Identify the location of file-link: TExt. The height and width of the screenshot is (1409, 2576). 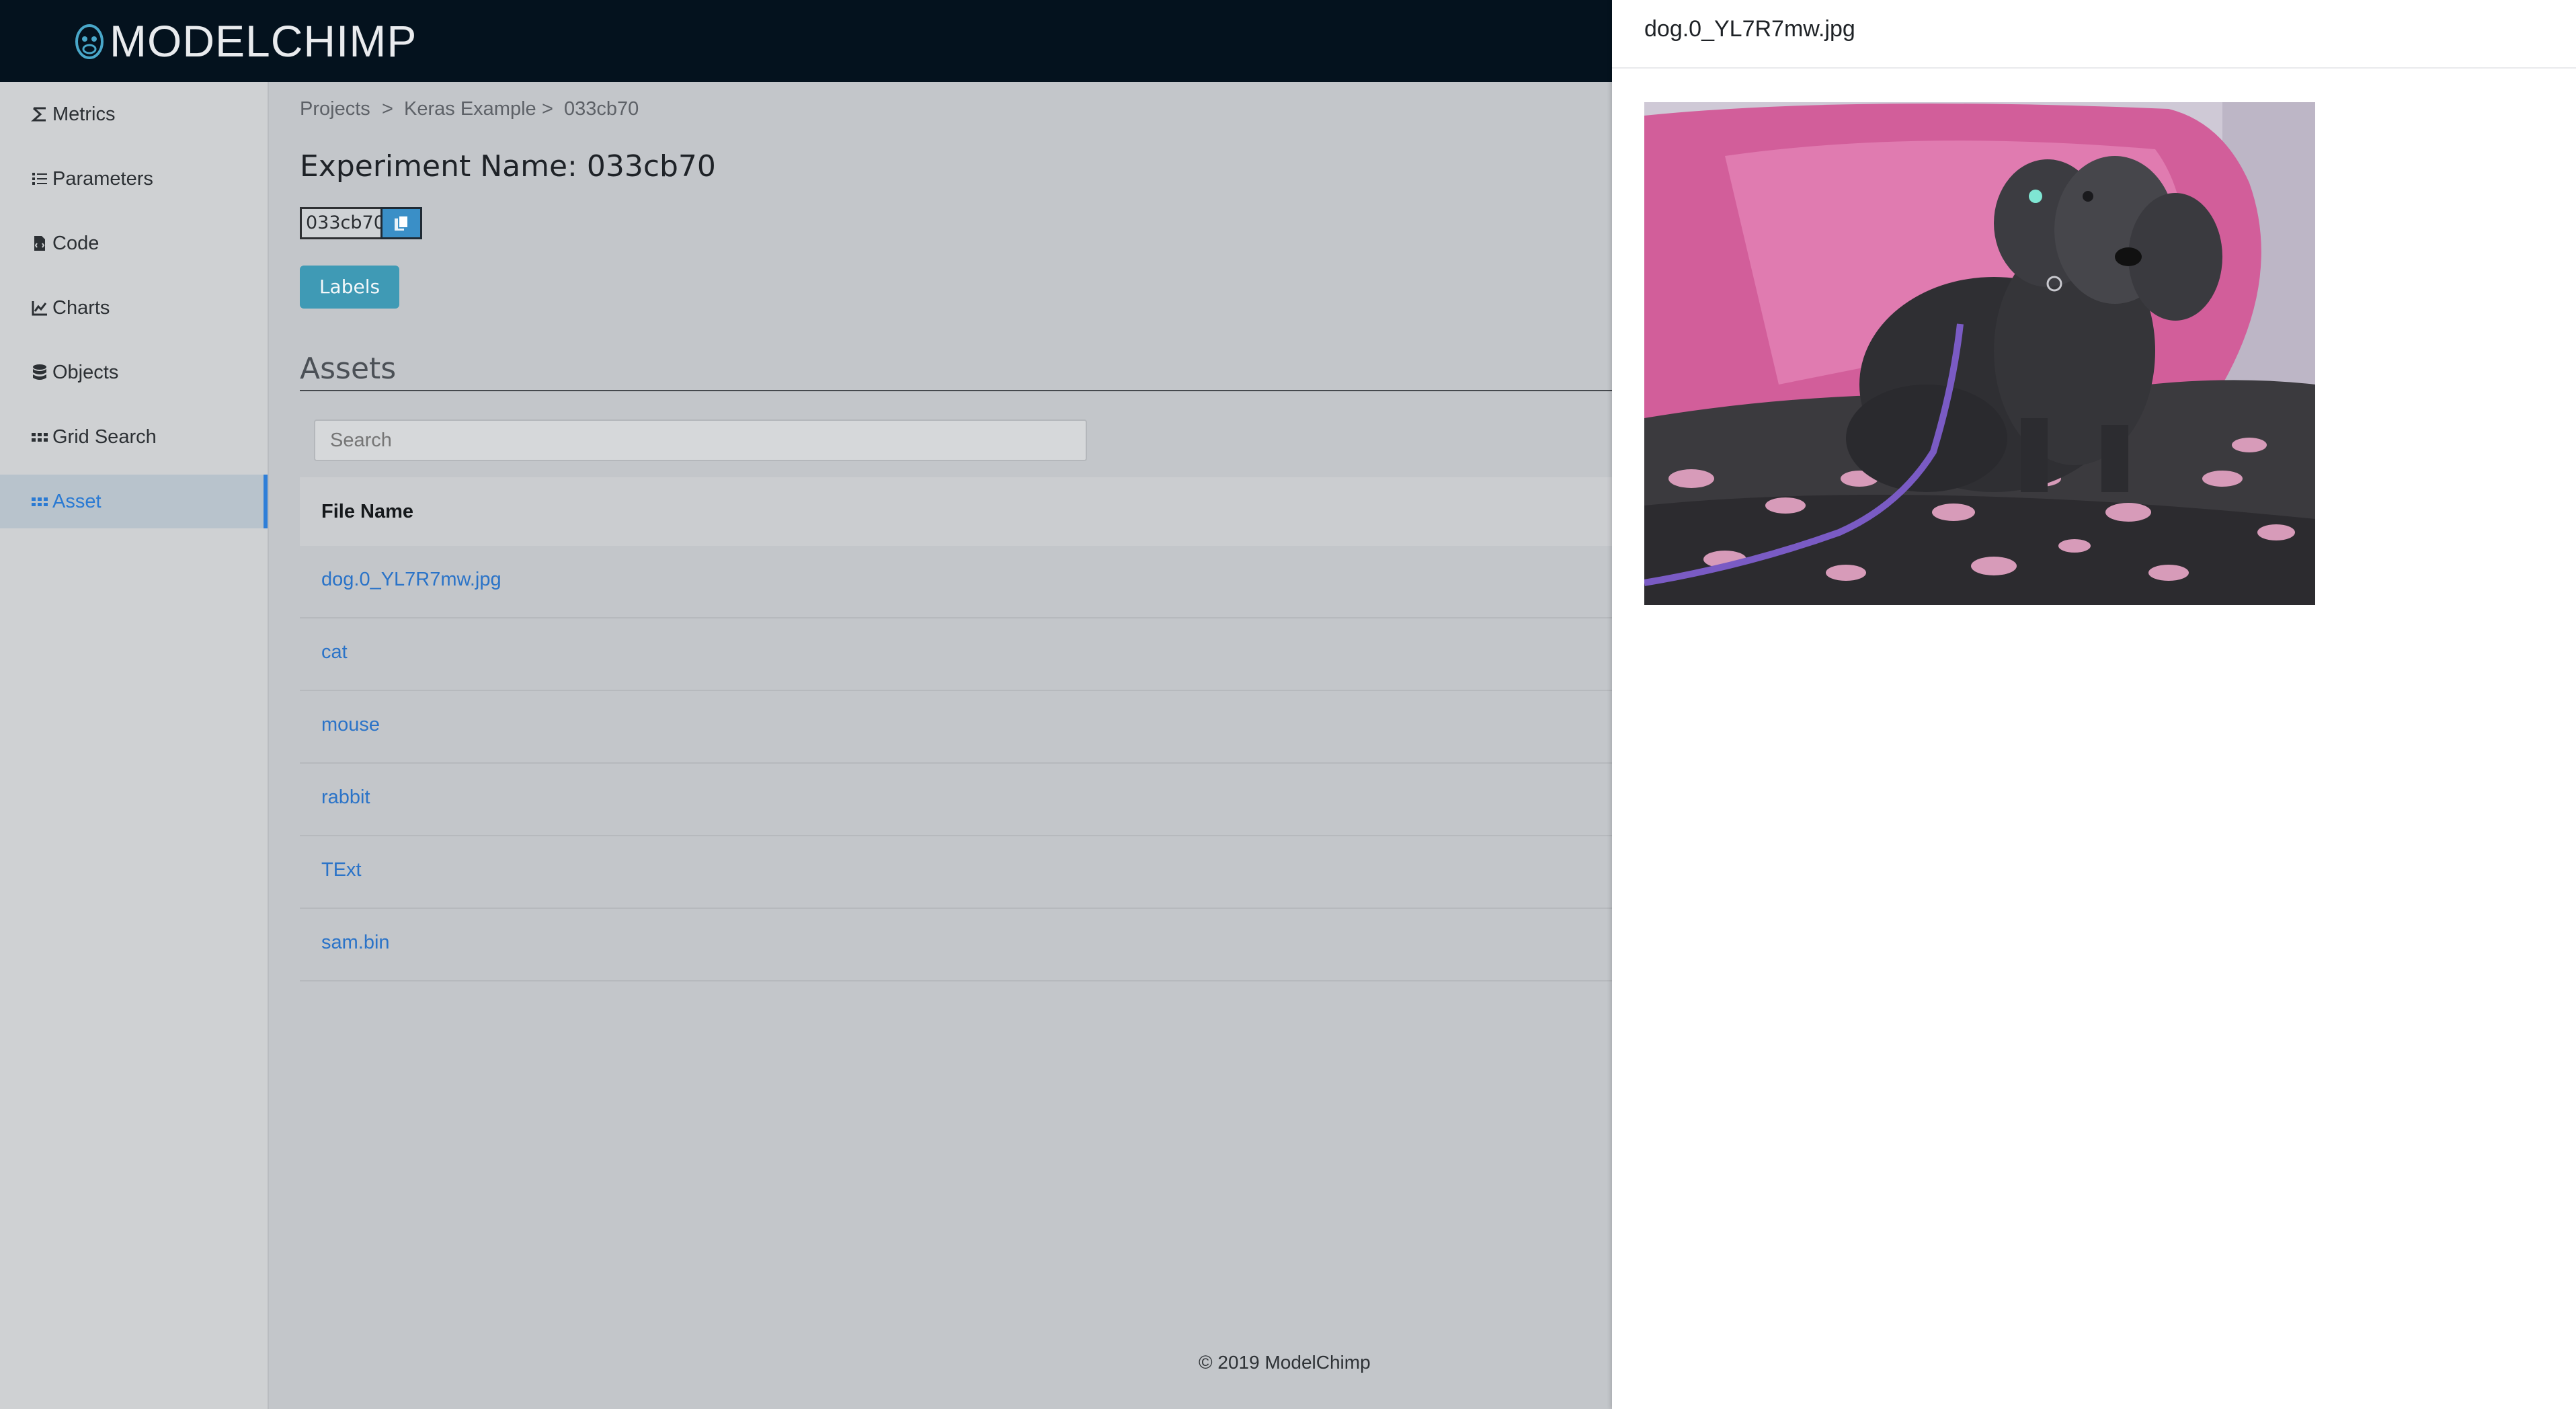
(341, 870).